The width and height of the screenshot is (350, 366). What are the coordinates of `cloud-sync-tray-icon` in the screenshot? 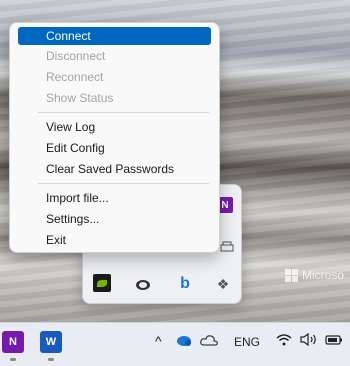 It's located at (184, 341).